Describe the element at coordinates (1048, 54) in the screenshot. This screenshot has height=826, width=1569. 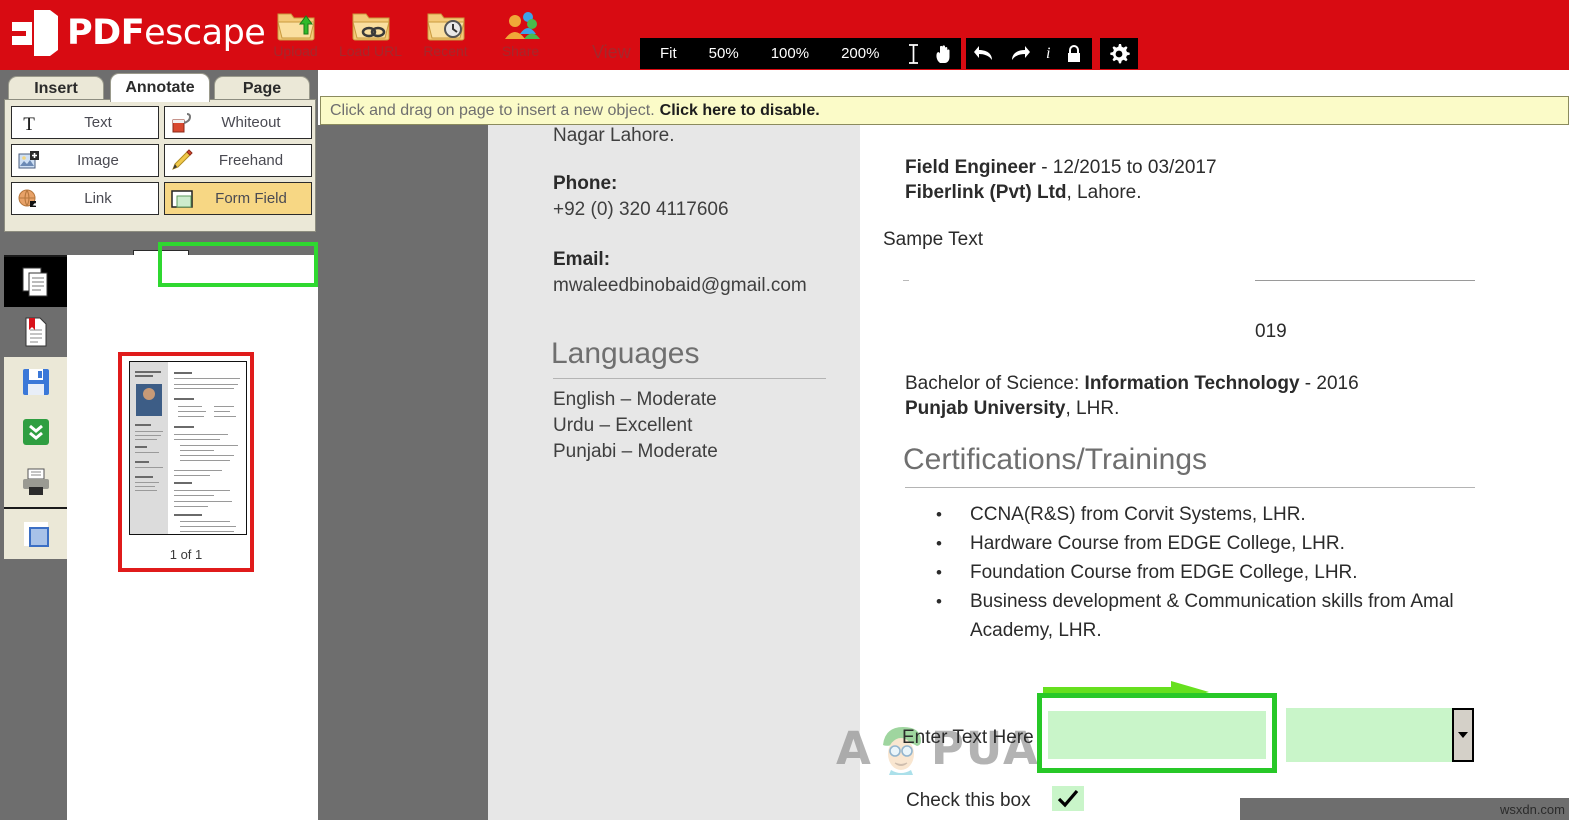
I see `info-icon: i` at that location.